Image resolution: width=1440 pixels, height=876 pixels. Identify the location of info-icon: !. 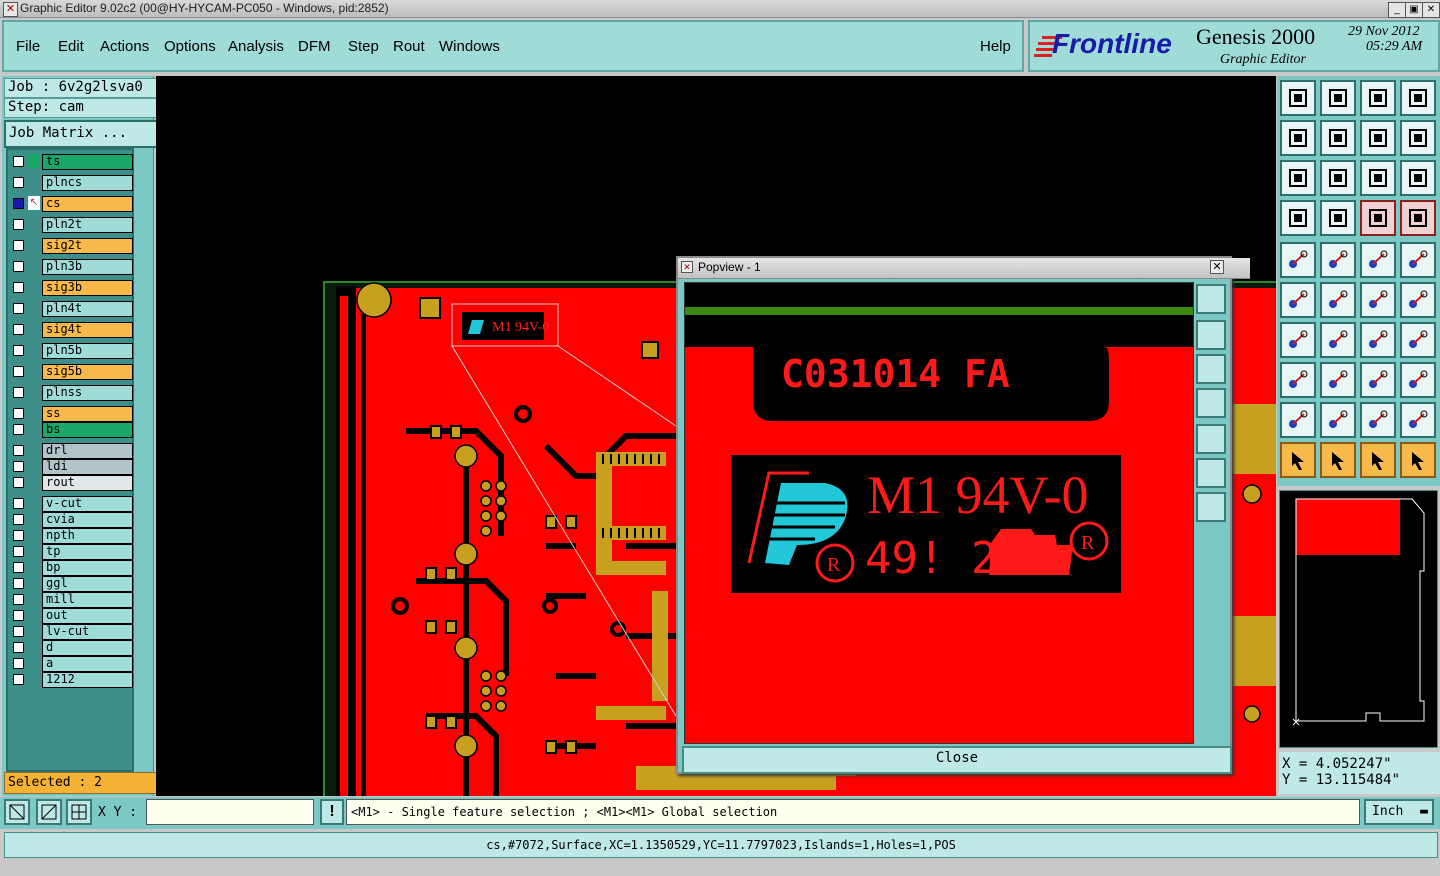
(332, 812).